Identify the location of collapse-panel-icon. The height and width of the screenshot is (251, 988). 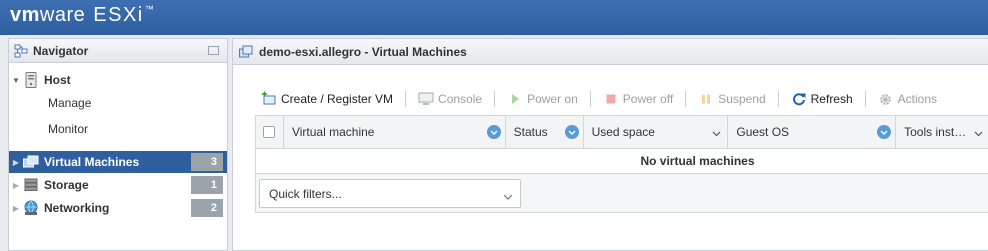
(213, 50).